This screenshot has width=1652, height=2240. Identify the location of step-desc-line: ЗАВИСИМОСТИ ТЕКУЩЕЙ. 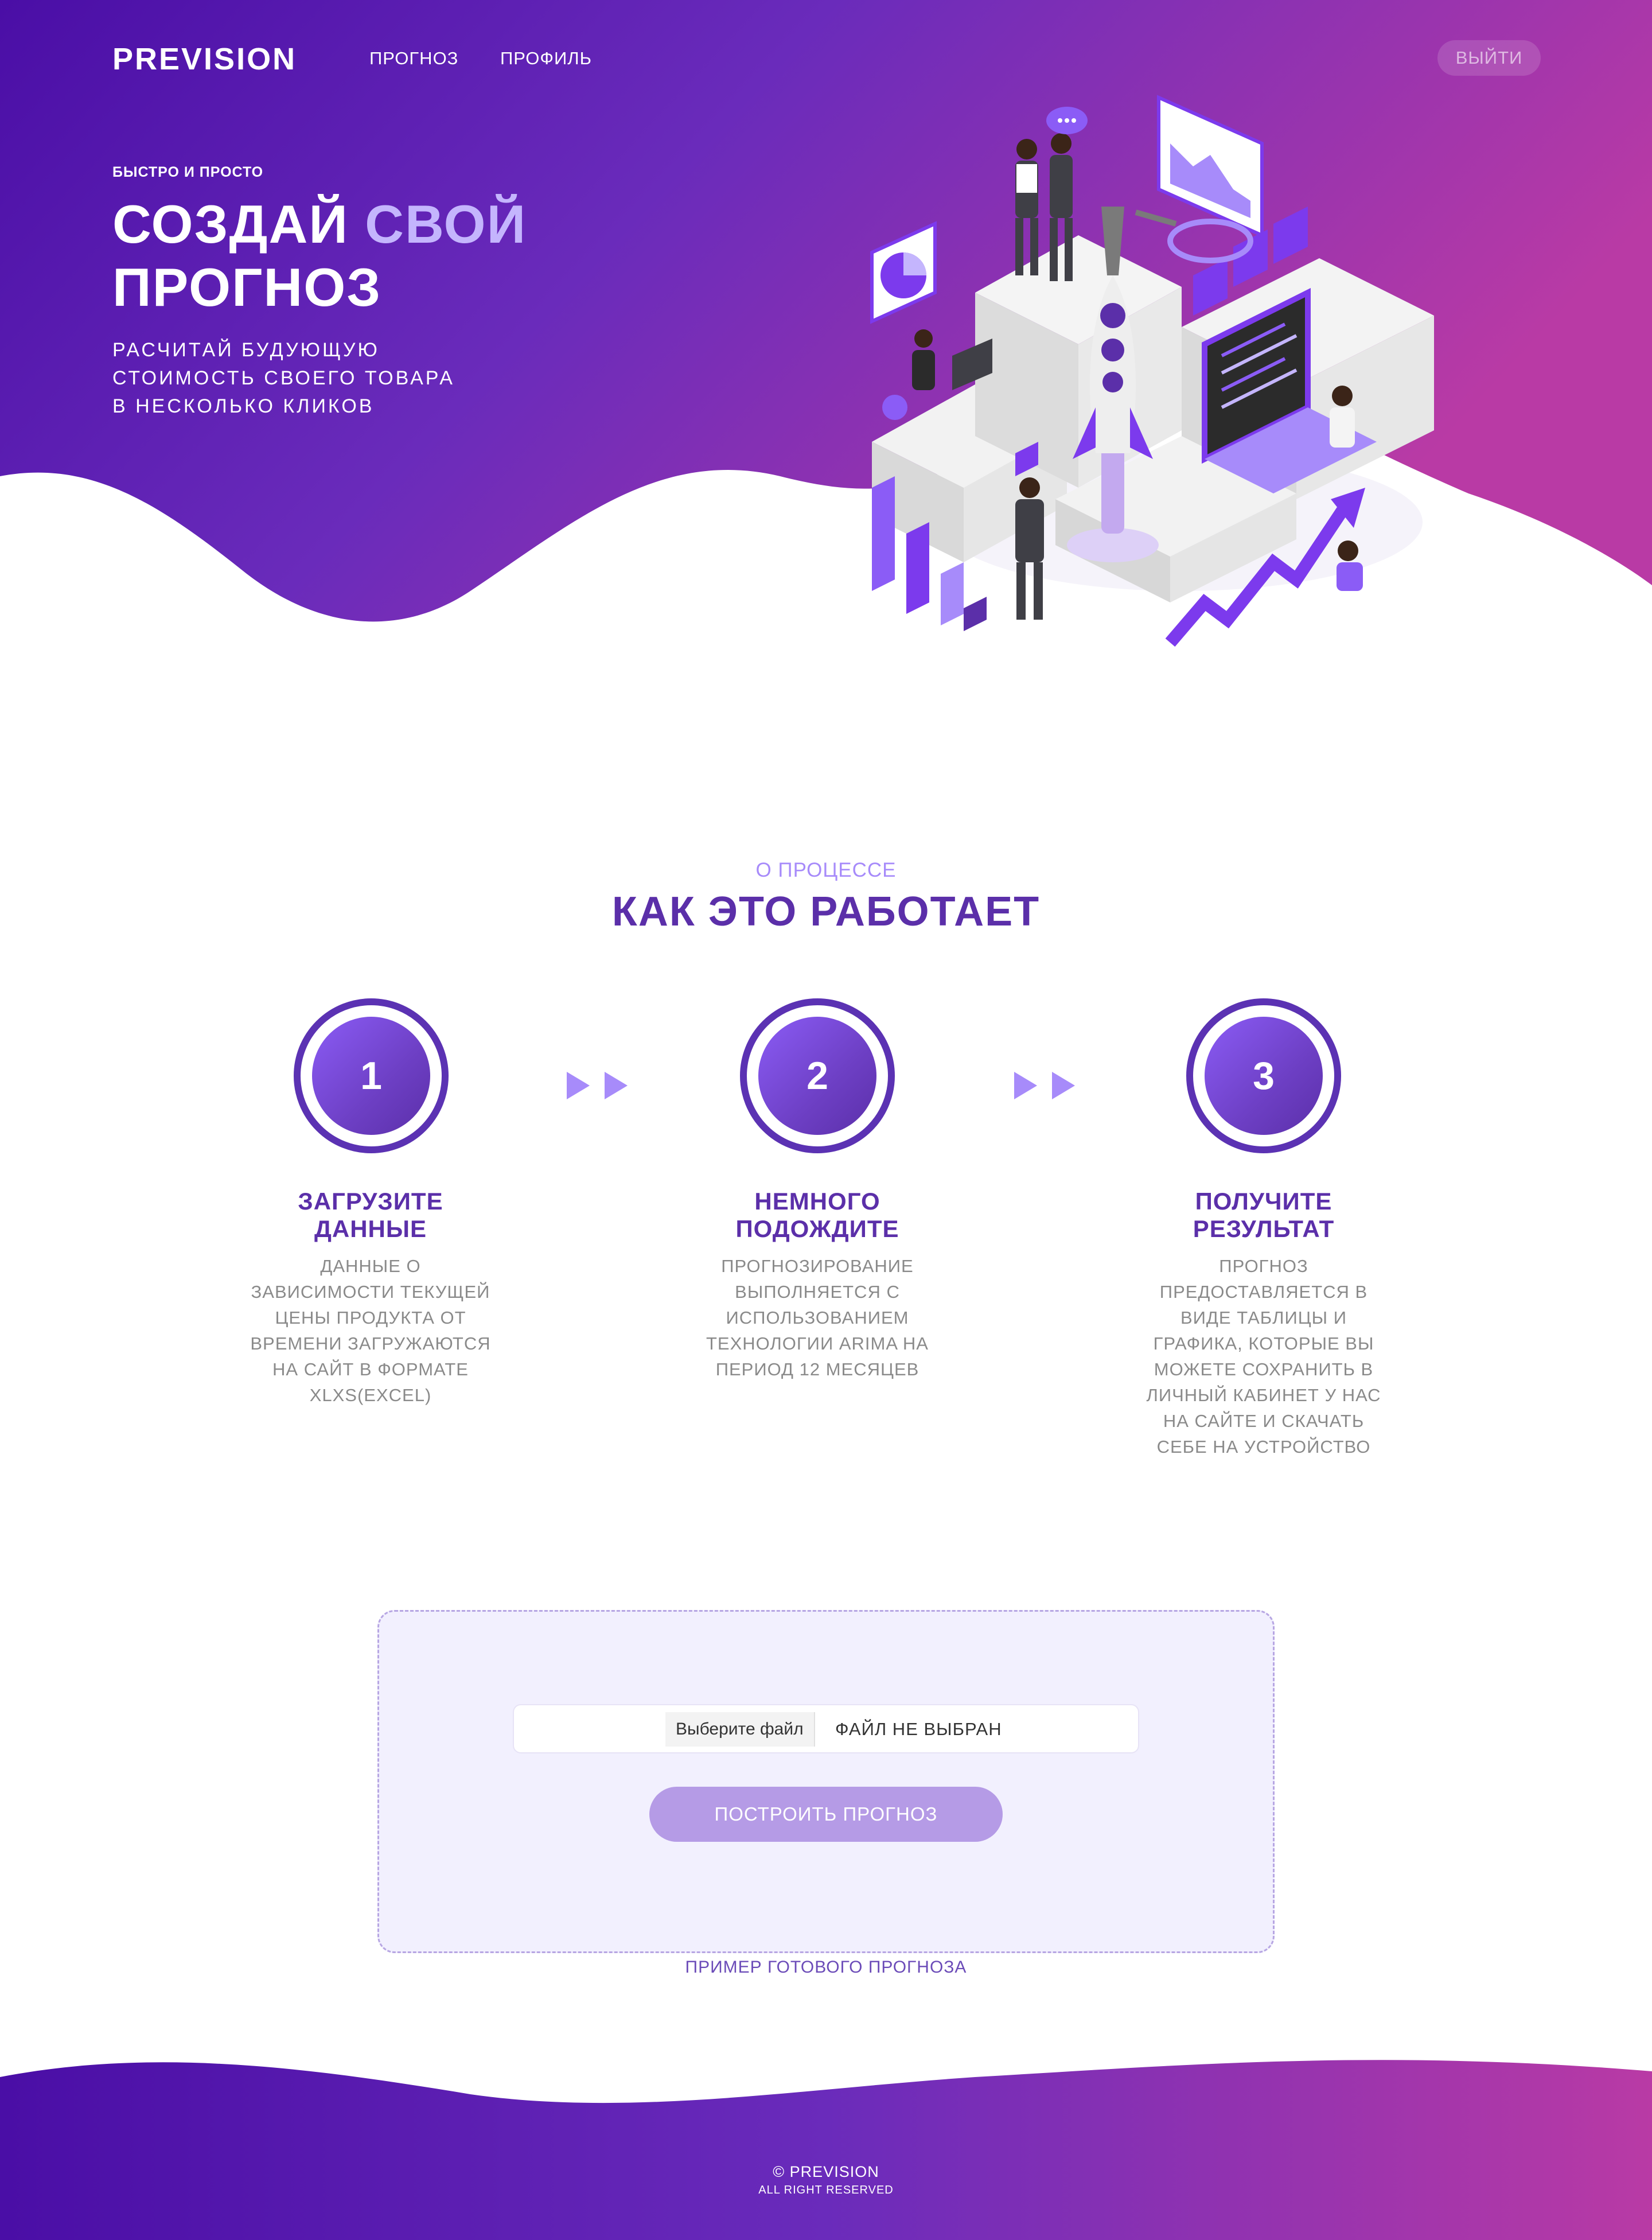
(370, 1292).